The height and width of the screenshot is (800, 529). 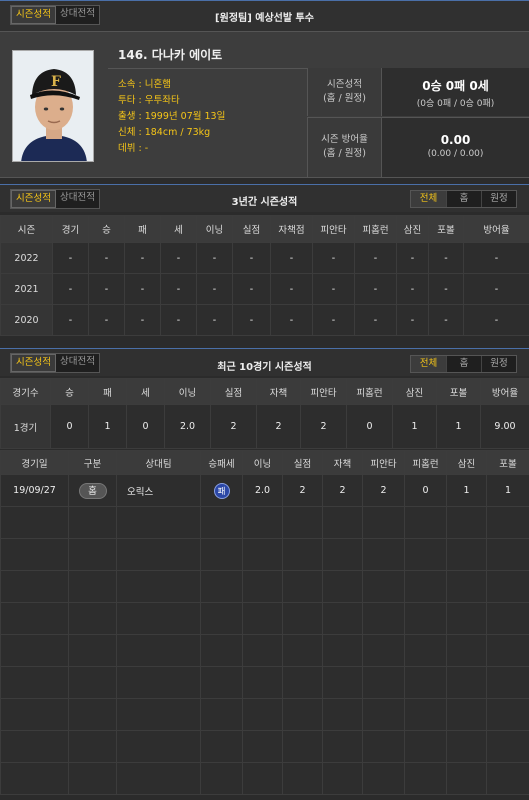 What do you see at coordinates (26, 229) in the screenshot?
I see `header-season: 시즌` at bounding box center [26, 229].